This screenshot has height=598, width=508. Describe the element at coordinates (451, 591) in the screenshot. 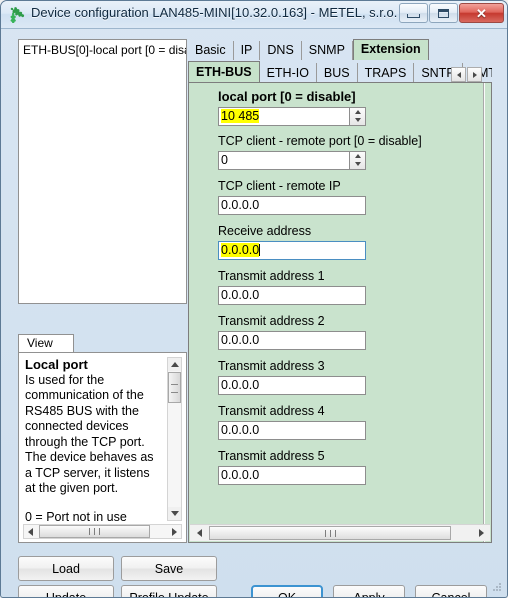

I see `cancel-button: Cancel` at that location.